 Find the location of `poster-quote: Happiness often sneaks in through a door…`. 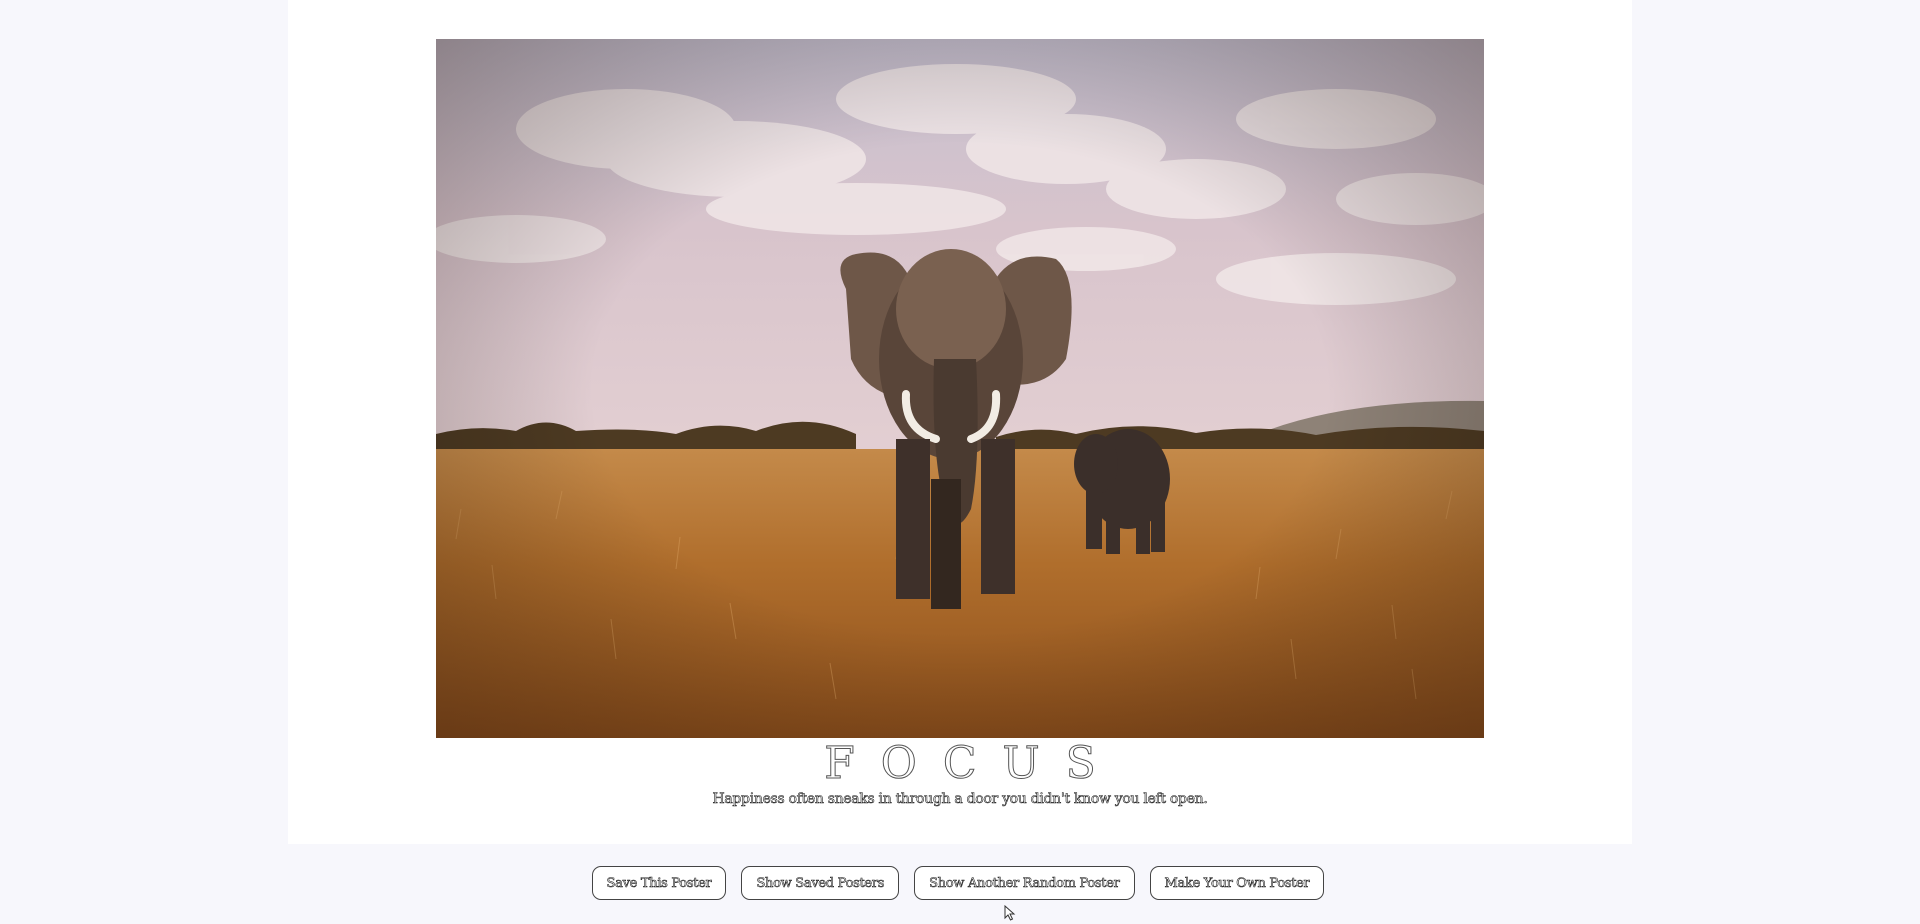

poster-quote: Happiness often sneaks in through a door… is located at coordinates (960, 799).